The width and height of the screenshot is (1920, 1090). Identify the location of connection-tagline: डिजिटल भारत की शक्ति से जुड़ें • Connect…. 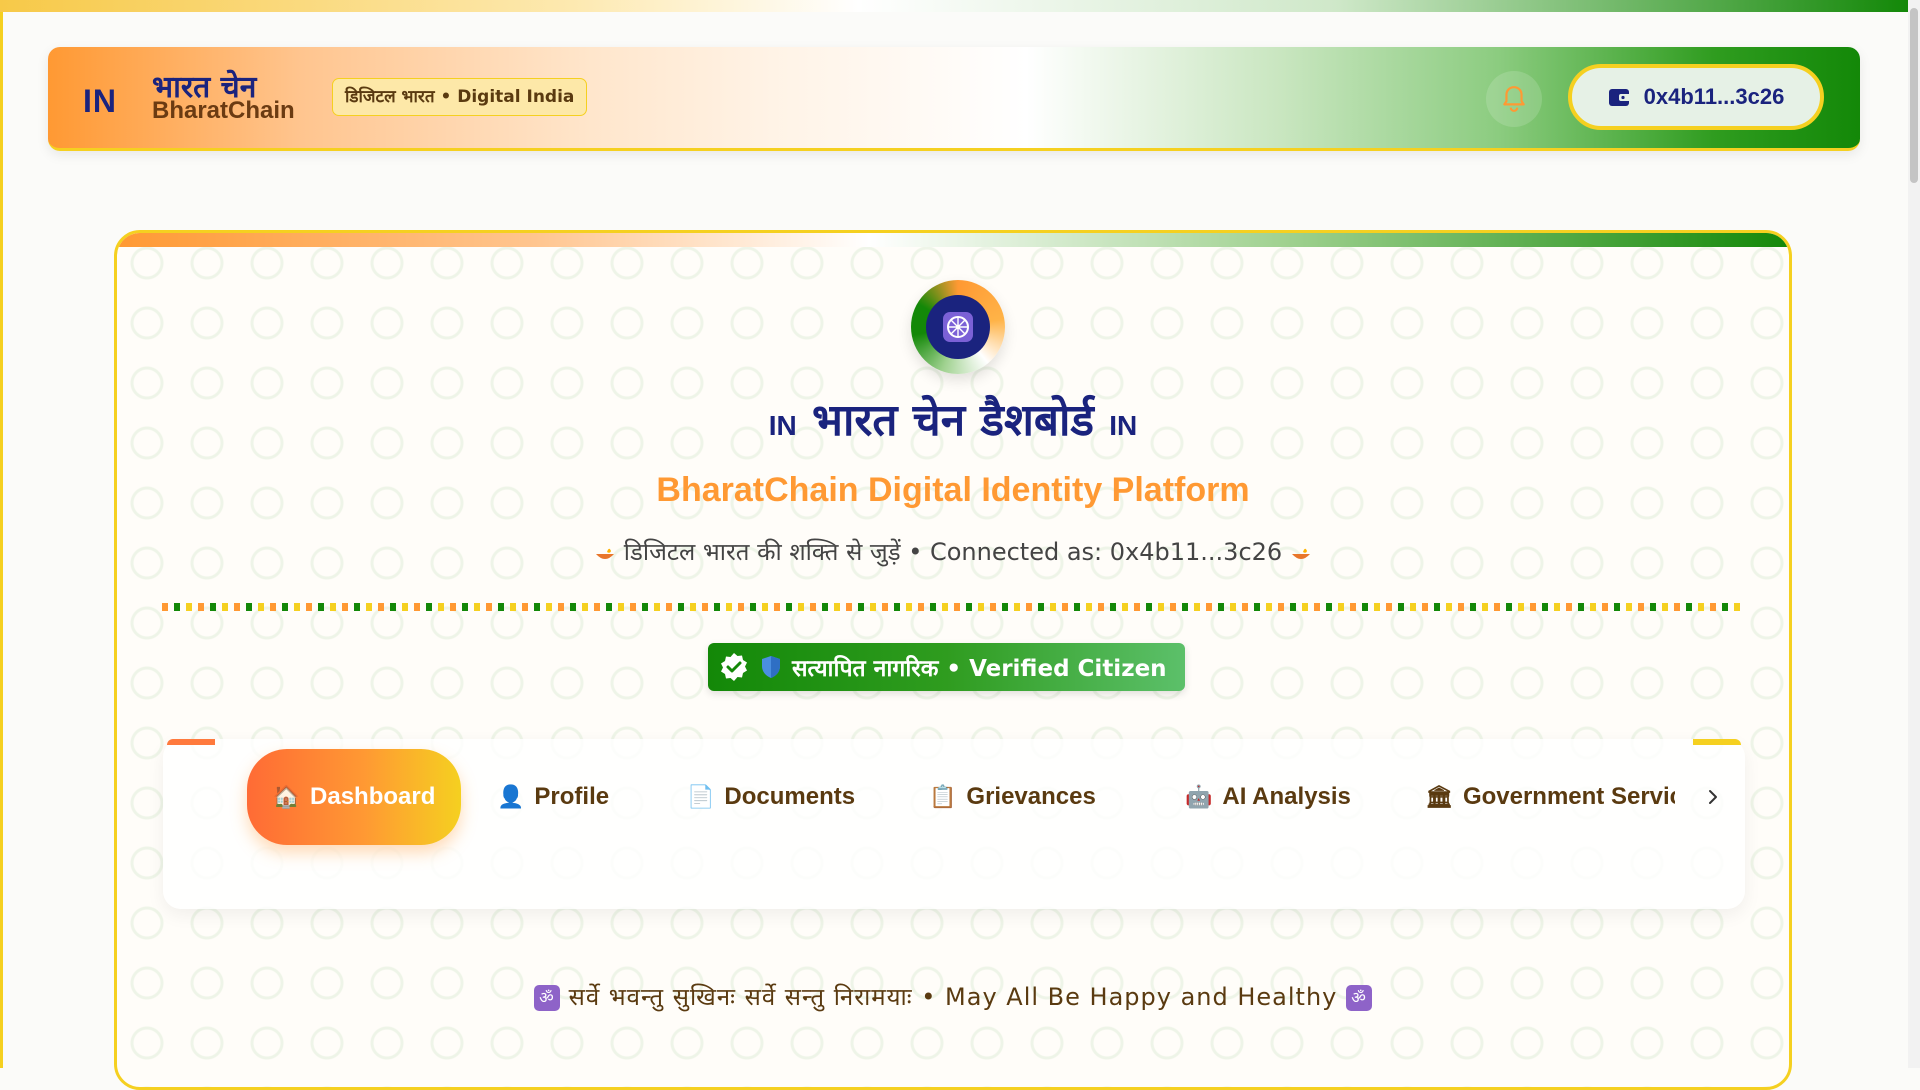
(953, 551).